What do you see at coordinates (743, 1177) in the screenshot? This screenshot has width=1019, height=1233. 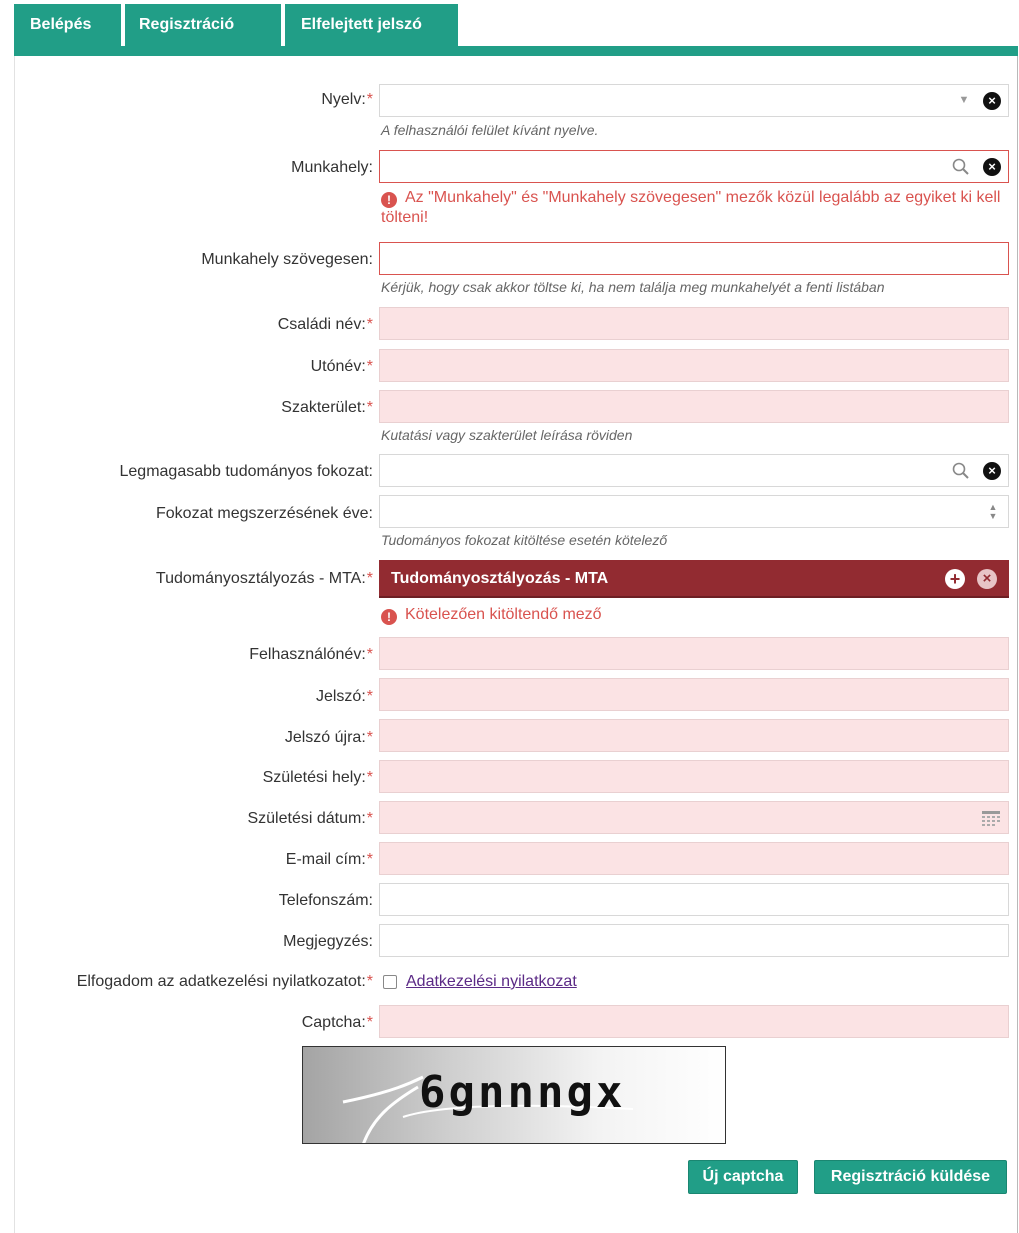 I see `new-captcha-button: Új captcha` at bounding box center [743, 1177].